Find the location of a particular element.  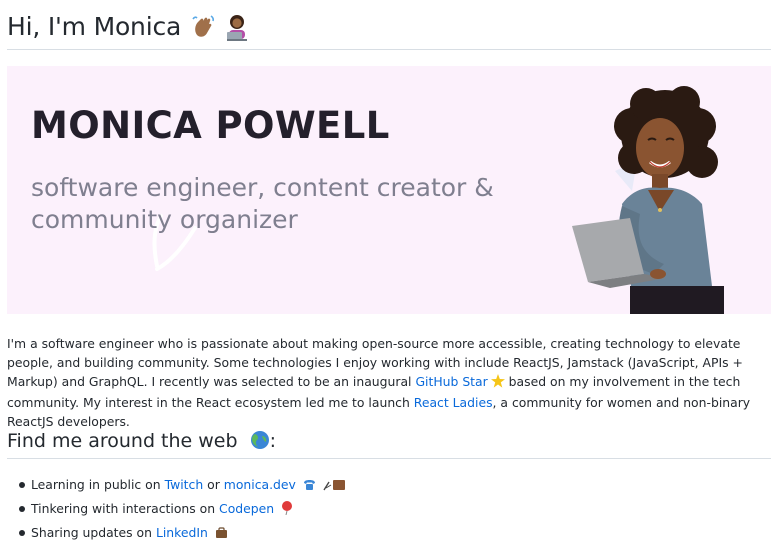

waving-hand-icon is located at coordinates (203, 31).